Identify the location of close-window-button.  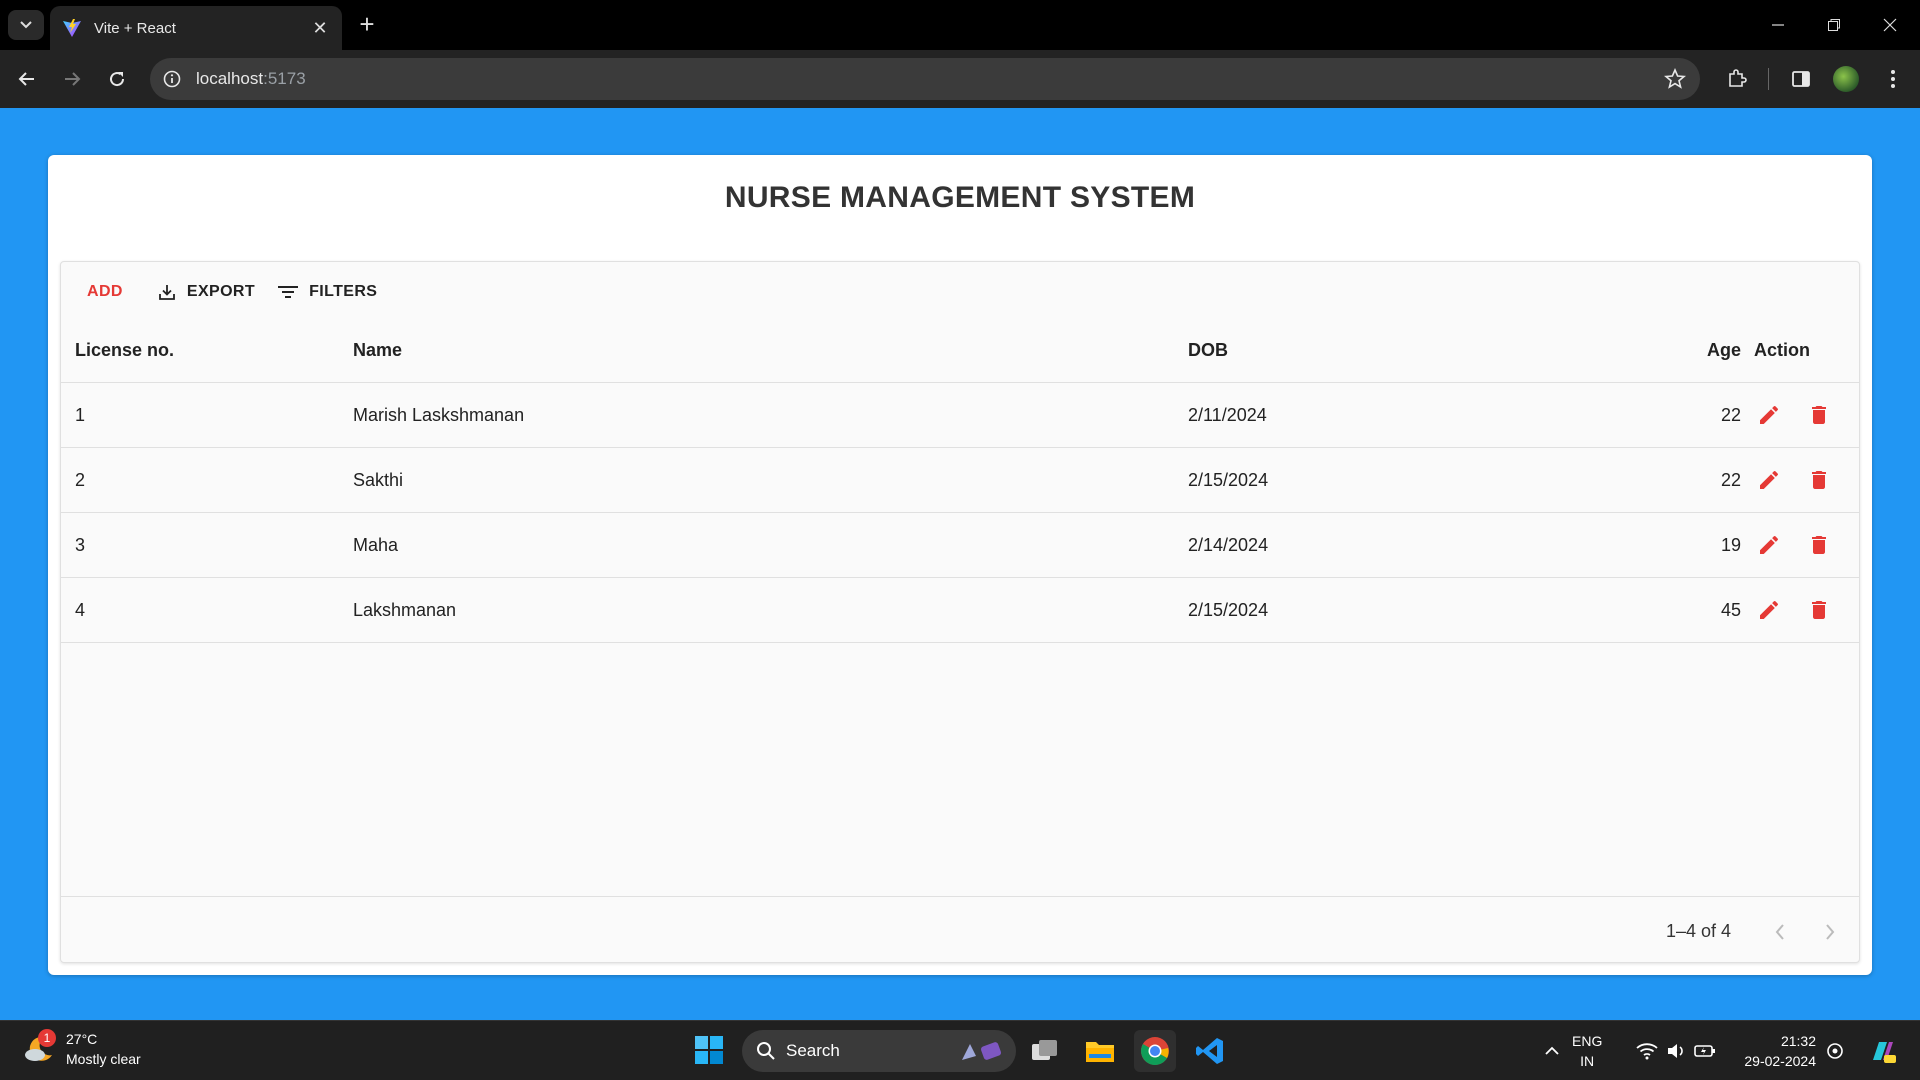
(1890, 25).